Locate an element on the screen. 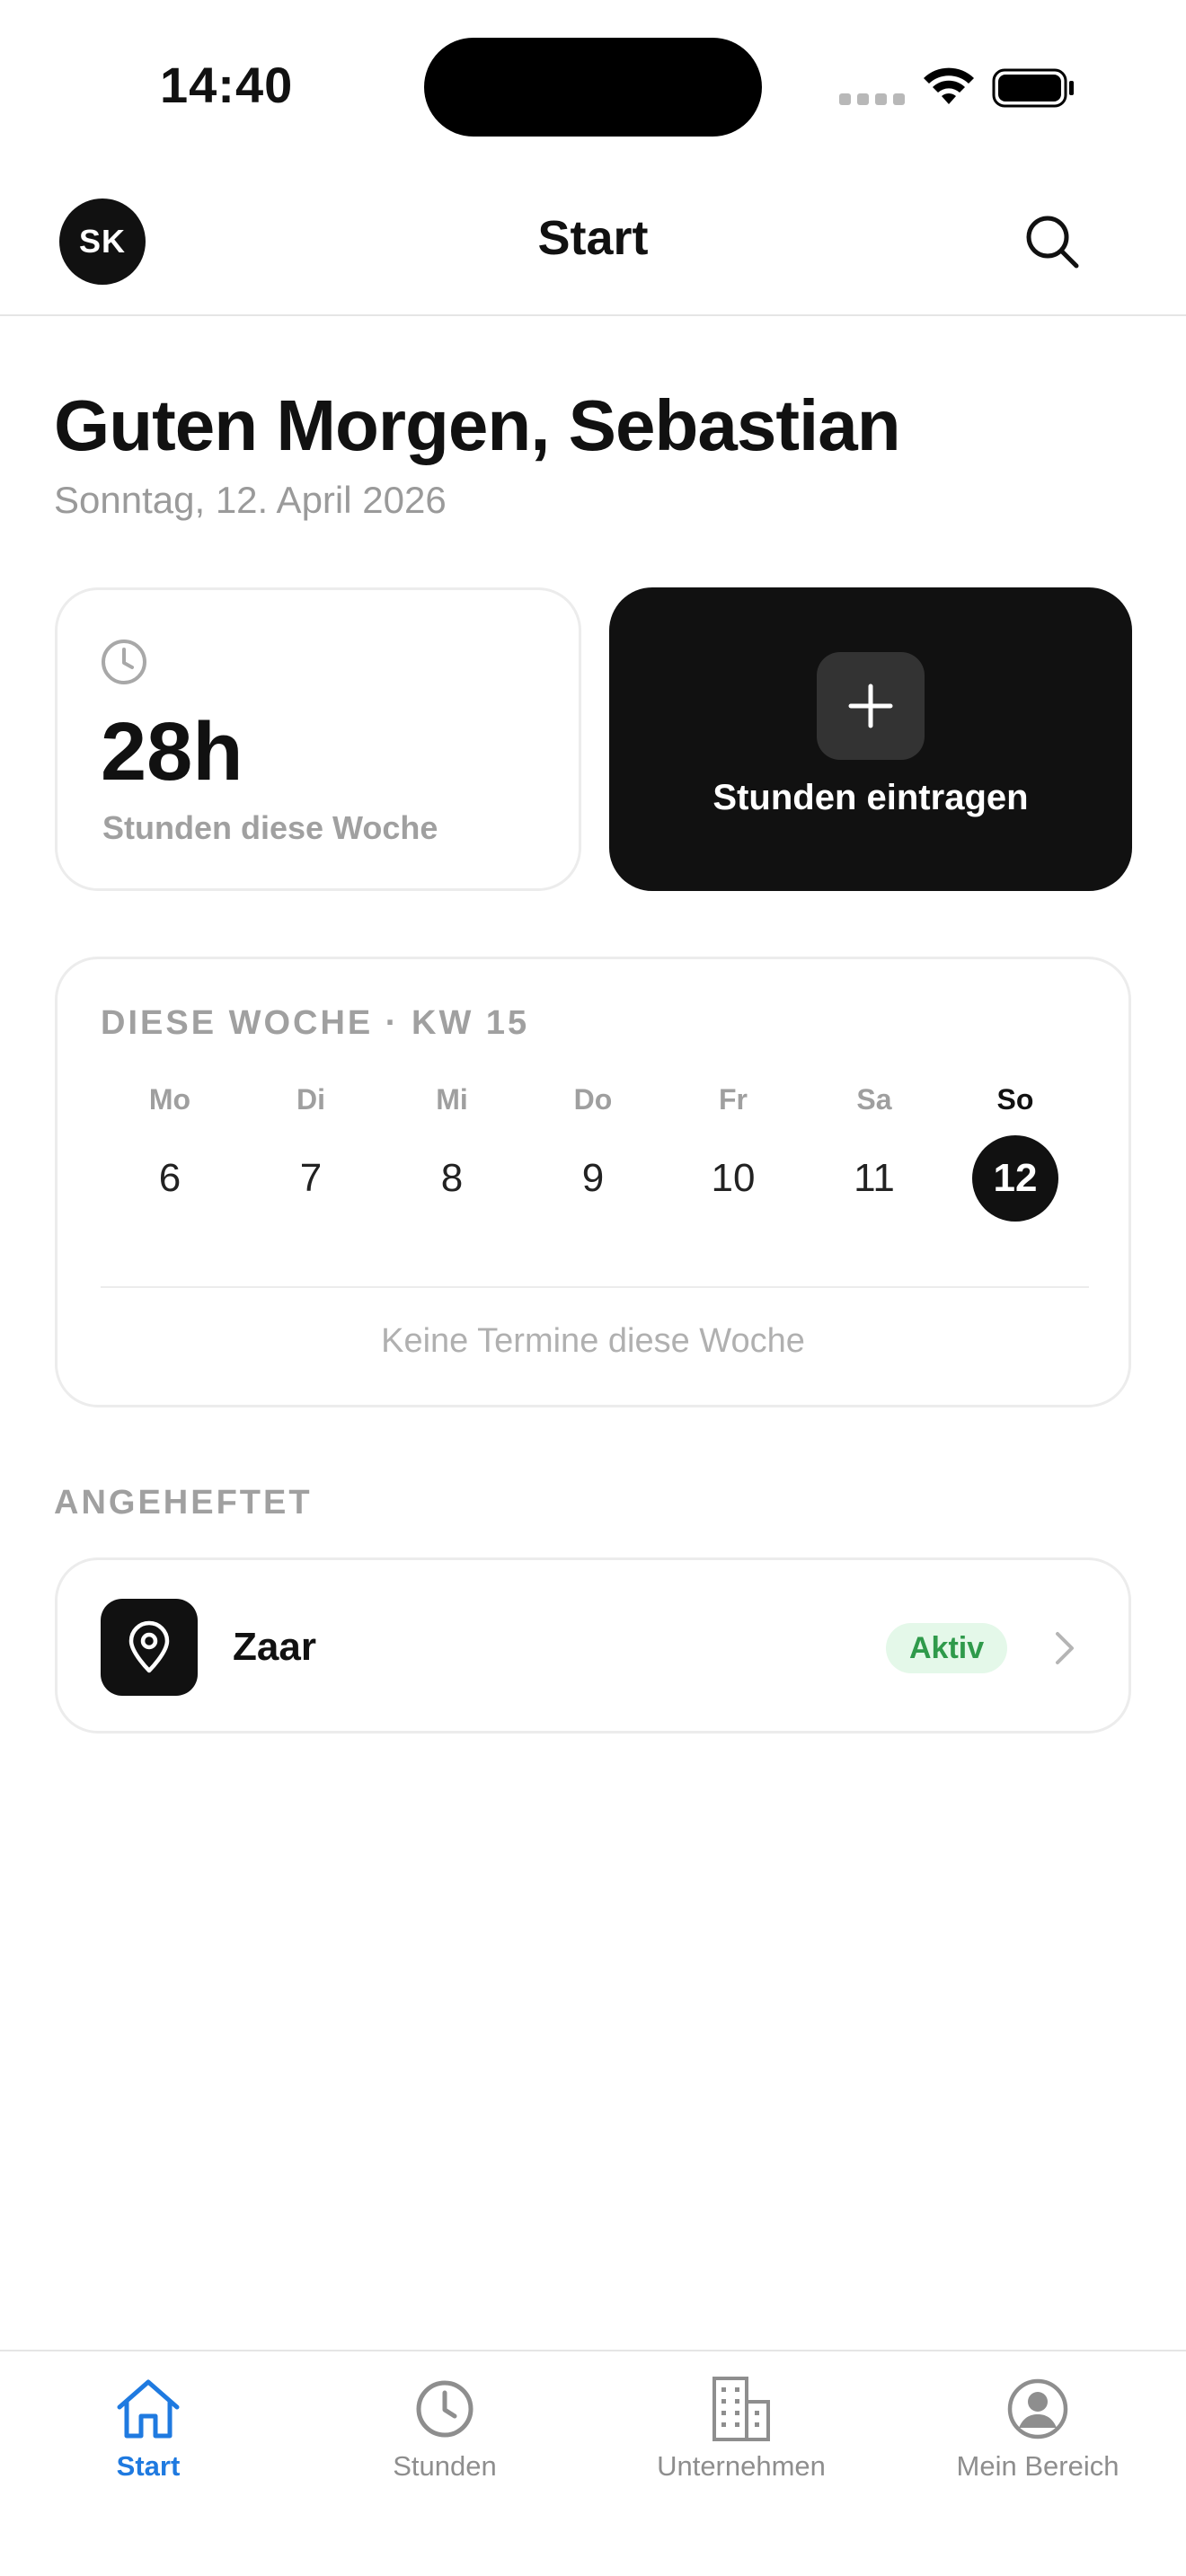  status-time: 14:40 is located at coordinates (227, 85).